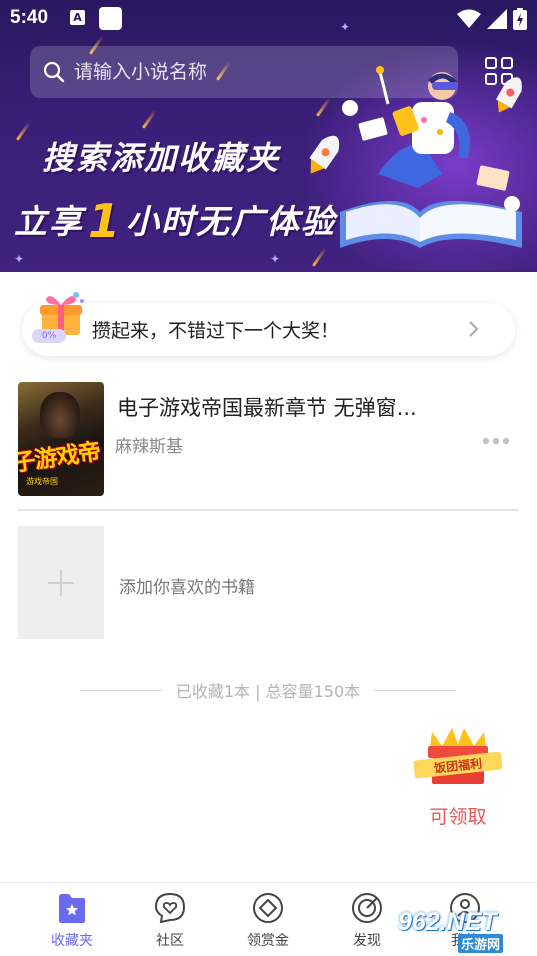 This screenshot has height=956, width=537. I want to click on status-right-icons, so click(492, 19).